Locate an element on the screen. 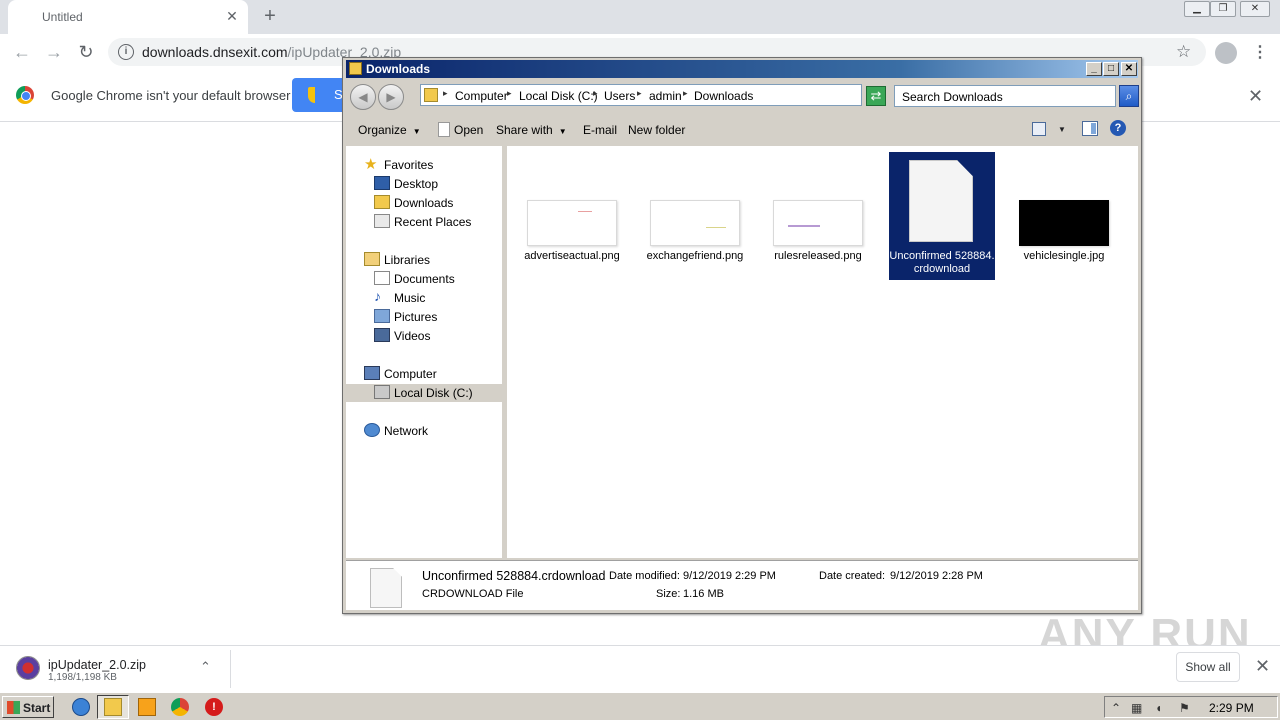 This screenshot has width=1280, height=720. view-chevron-down-icon: ▼ is located at coordinates (1062, 129).